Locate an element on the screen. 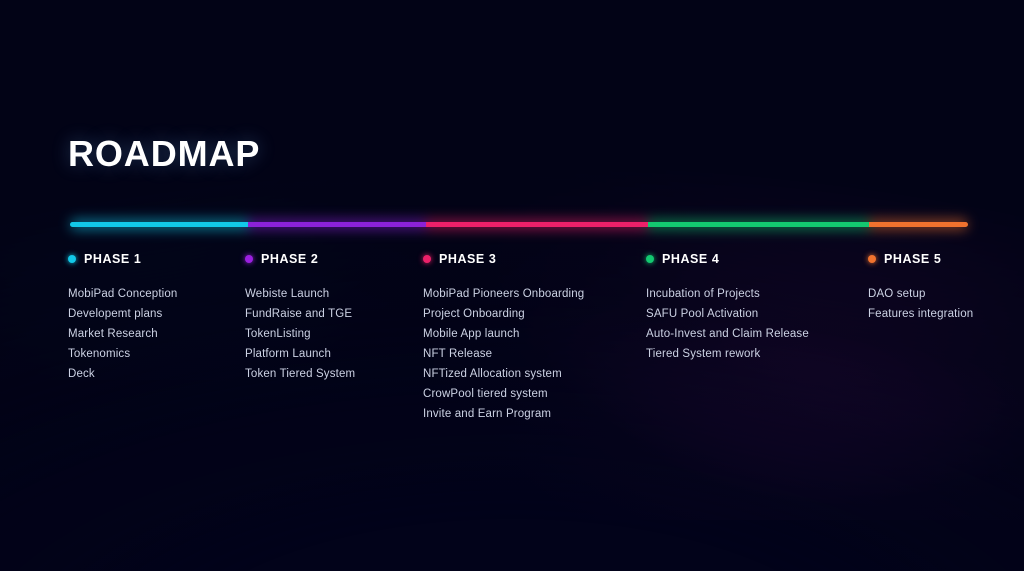 This screenshot has width=1024, height=571. phase-header-2: PHASE 2 is located at coordinates (331, 259).